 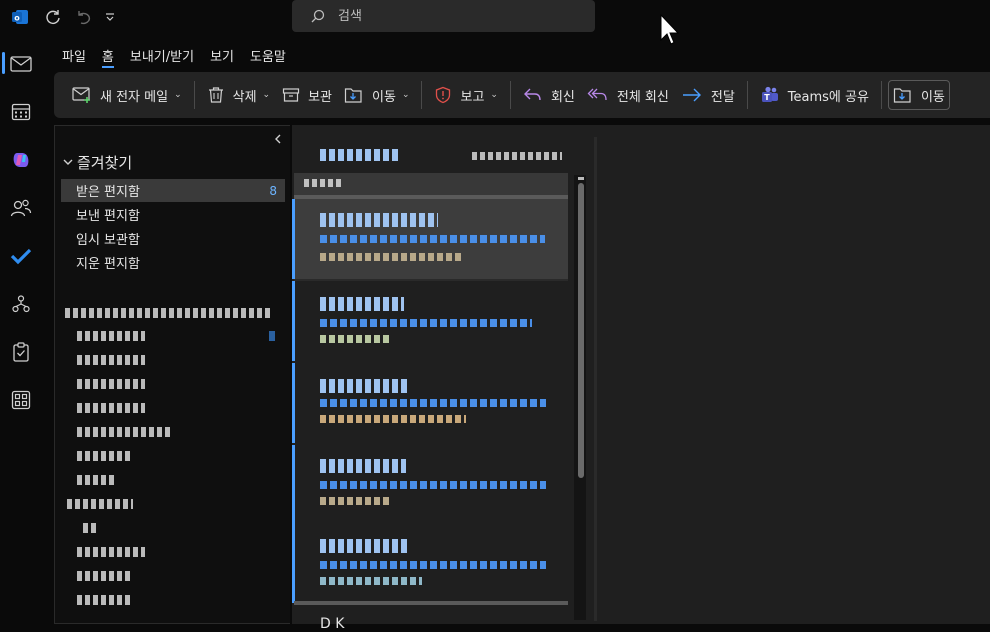 What do you see at coordinates (324, 183) in the screenshot?
I see `redacted-group-label` at bounding box center [324, 183].